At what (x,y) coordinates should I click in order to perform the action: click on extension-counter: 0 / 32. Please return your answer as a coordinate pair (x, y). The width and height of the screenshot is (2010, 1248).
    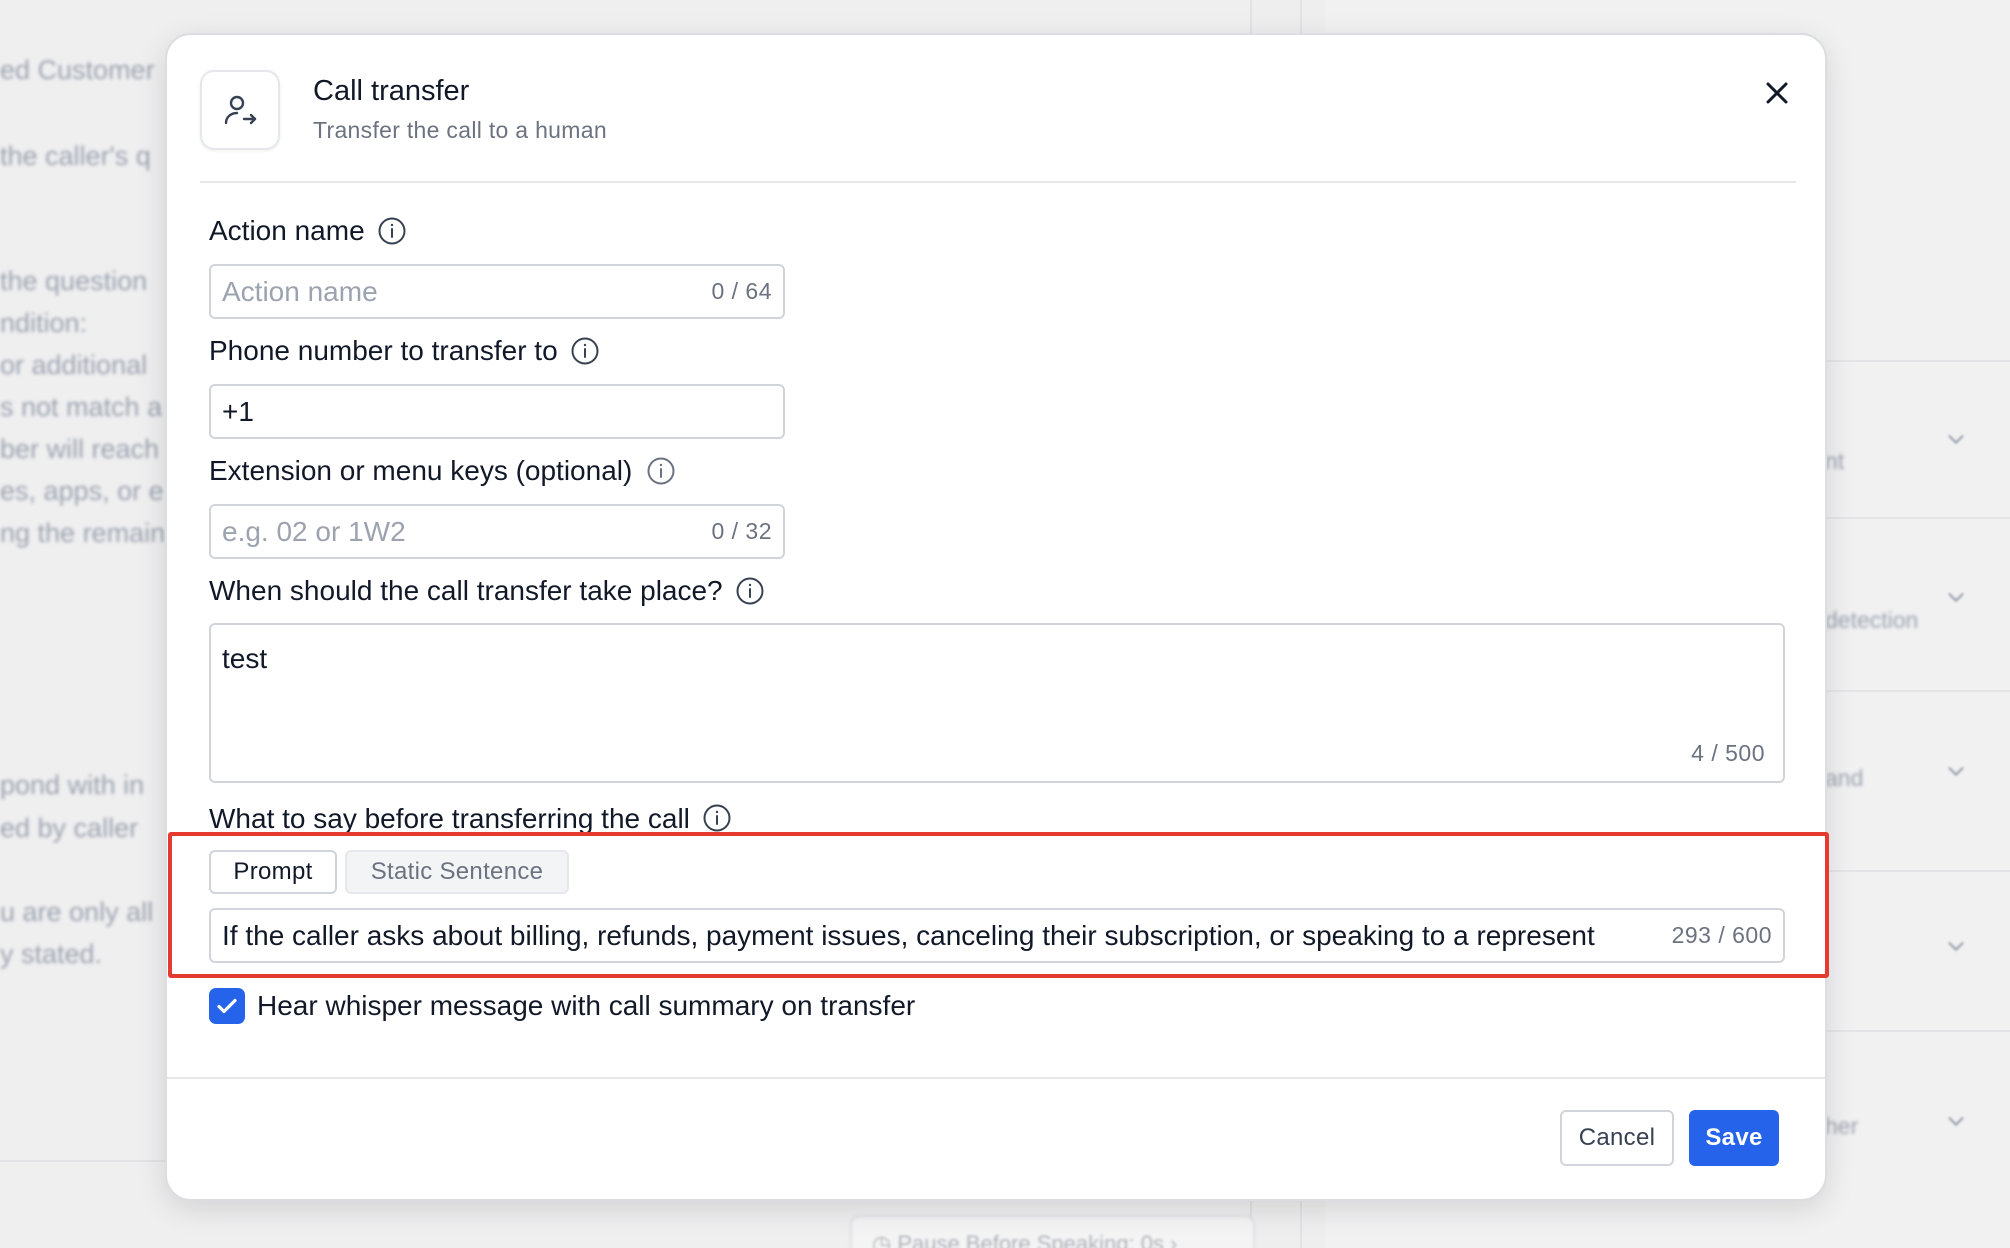
    Looking at the image, I should click on (741, 531).